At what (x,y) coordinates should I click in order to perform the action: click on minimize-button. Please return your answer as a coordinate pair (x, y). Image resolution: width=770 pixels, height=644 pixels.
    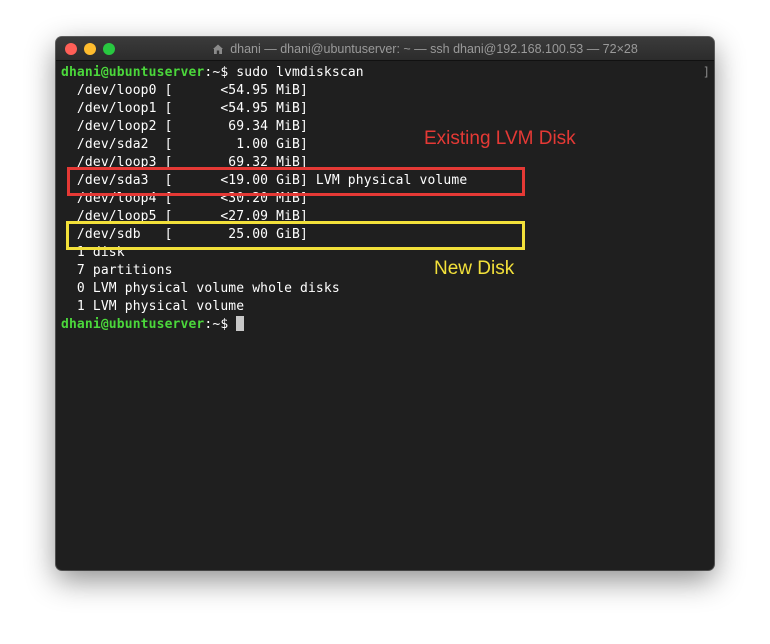
    Looking at the image, I should click on (90, 49).